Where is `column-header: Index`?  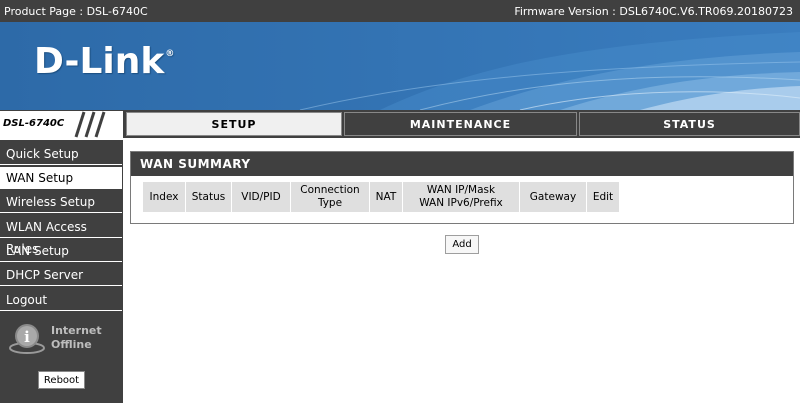
column-header: Index is located at coordinates (164, 197).